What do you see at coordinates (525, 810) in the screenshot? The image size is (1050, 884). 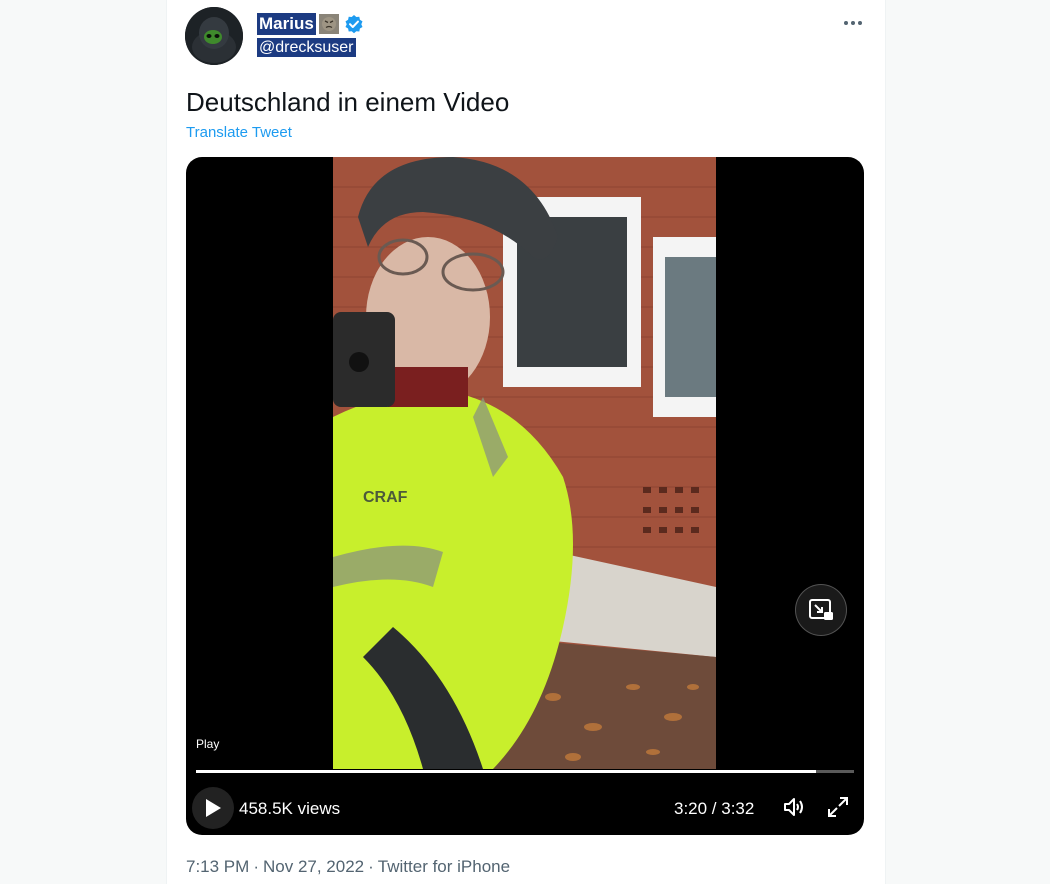 I see `video-controls: 458.5K views 3:20 / 3:32` at bounding box center [525, 810].